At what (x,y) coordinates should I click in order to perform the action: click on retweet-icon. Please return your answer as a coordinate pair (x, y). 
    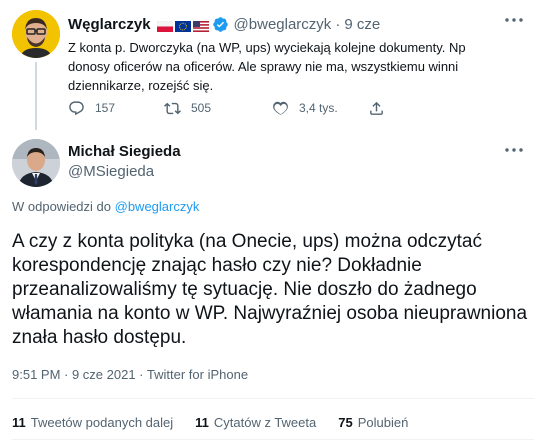
    Looking at the image, I should click on (172, 108).